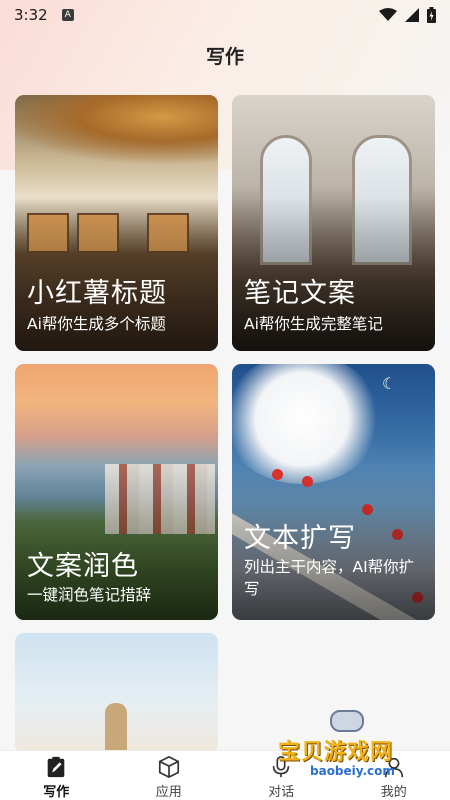 The image size is (450, 800). Describe the element at coordinates (333, 223) in the screenshot. I see `card-note-copy: 笔记文案 Ai帮你生成完整笔记` at that location.